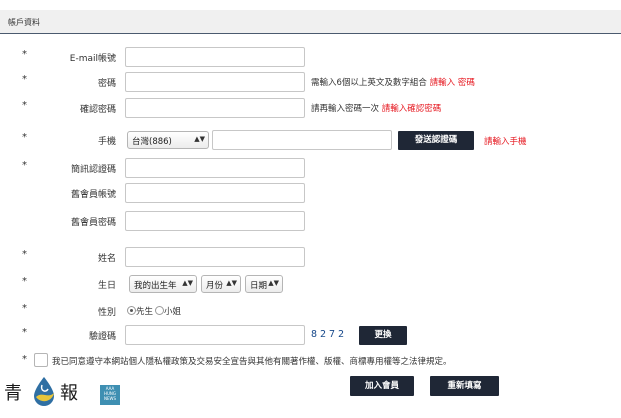  What do you see at coordinates (13, 393) in the screenshot?
I see `logo-char-1: 青` at bounding box center [13, 393].